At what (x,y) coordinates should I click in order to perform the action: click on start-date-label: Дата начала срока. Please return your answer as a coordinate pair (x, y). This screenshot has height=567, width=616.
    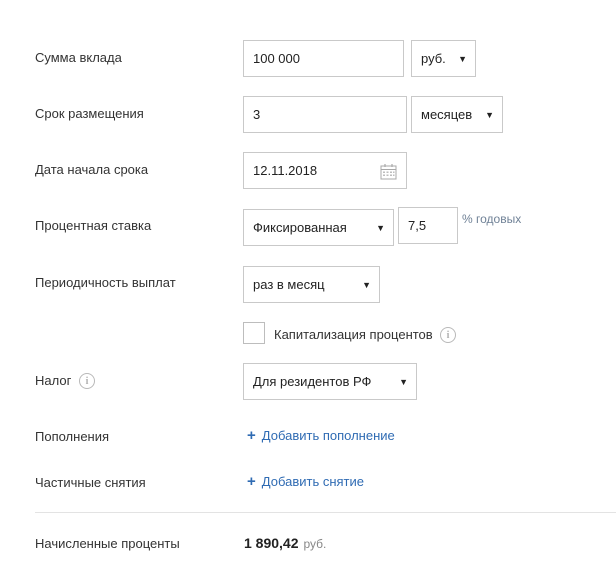
    Looking at the image, I should click on (92, 169).